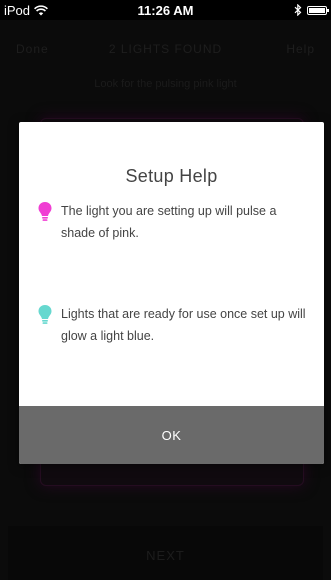 This screenshot has height=580, width=331. What do you see at coordinates (171, 435) in the screenshot?
I see `ok-button: OK` at bounding box center [171, 435].